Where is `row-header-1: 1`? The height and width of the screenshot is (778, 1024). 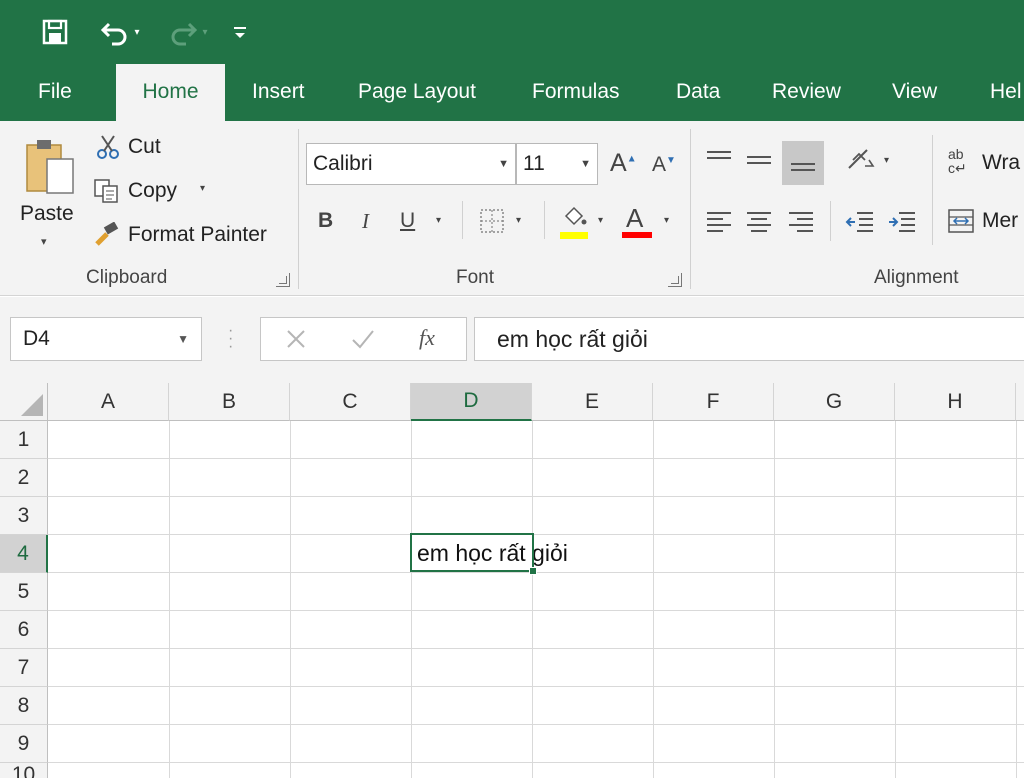 row-header-1: 1 is located at coordinates (24, 440).